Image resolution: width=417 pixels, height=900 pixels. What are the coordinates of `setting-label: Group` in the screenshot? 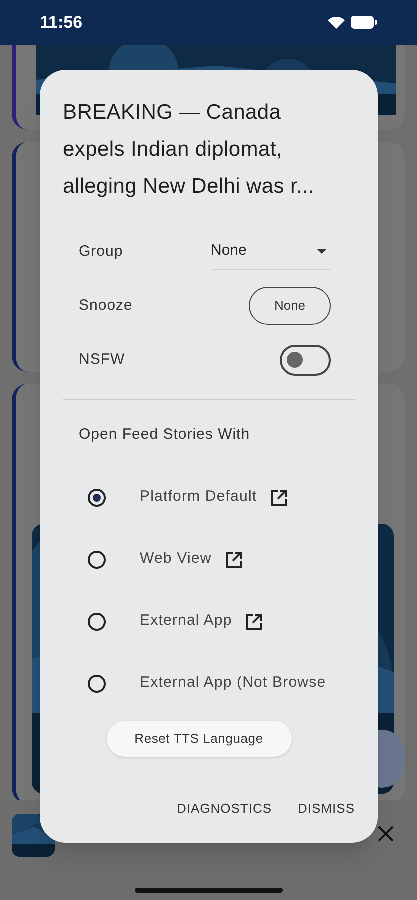 It's located at (101, 252).